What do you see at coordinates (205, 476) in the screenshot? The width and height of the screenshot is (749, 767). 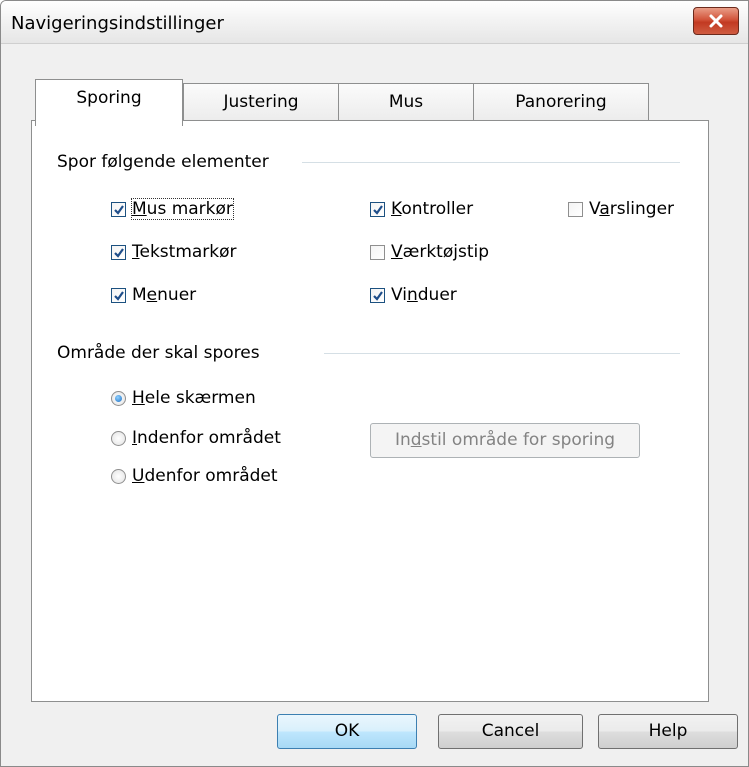 I see `radio-label: Udenfor området` at bounding box center [205, 476].